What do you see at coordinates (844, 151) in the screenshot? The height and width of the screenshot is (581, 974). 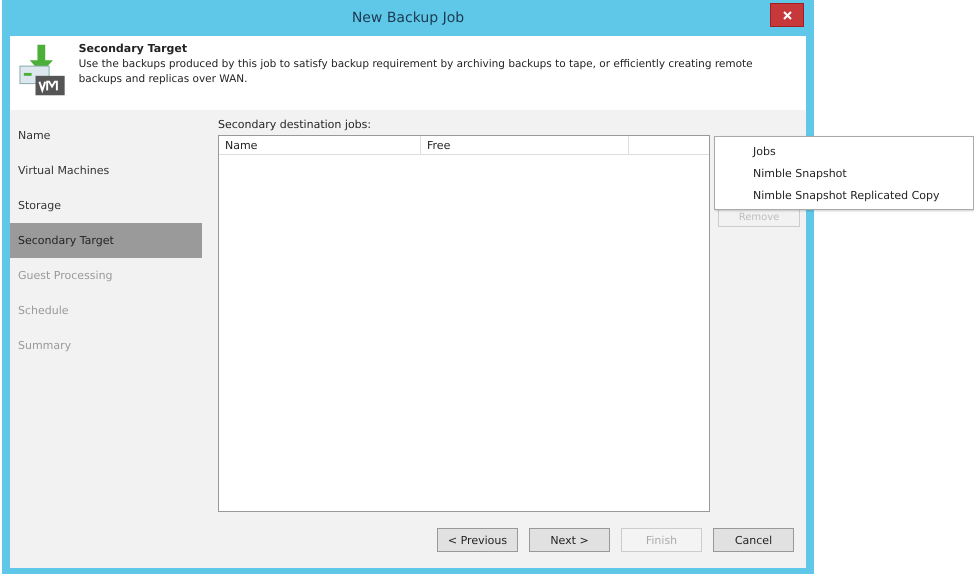 I see `menu-item: Jobs` at bounding box center [844, 151].